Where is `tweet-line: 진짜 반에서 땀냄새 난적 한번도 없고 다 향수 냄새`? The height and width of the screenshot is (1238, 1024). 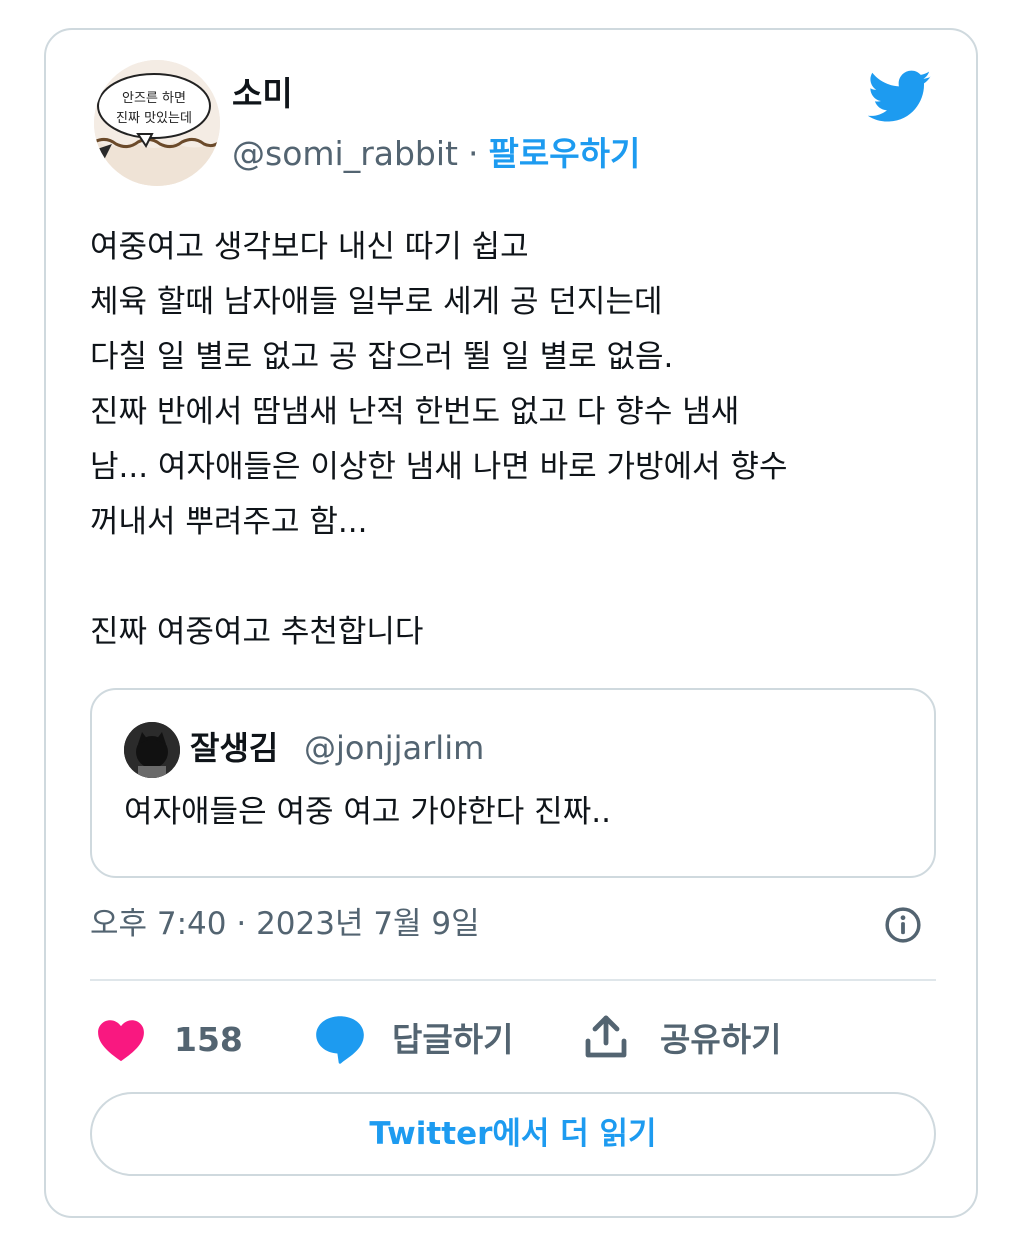 tweet-line: 진짜 반에서 땀냄새 난적 한번도 없고 다 향수 냄새 is located at coordinates (415, 412).